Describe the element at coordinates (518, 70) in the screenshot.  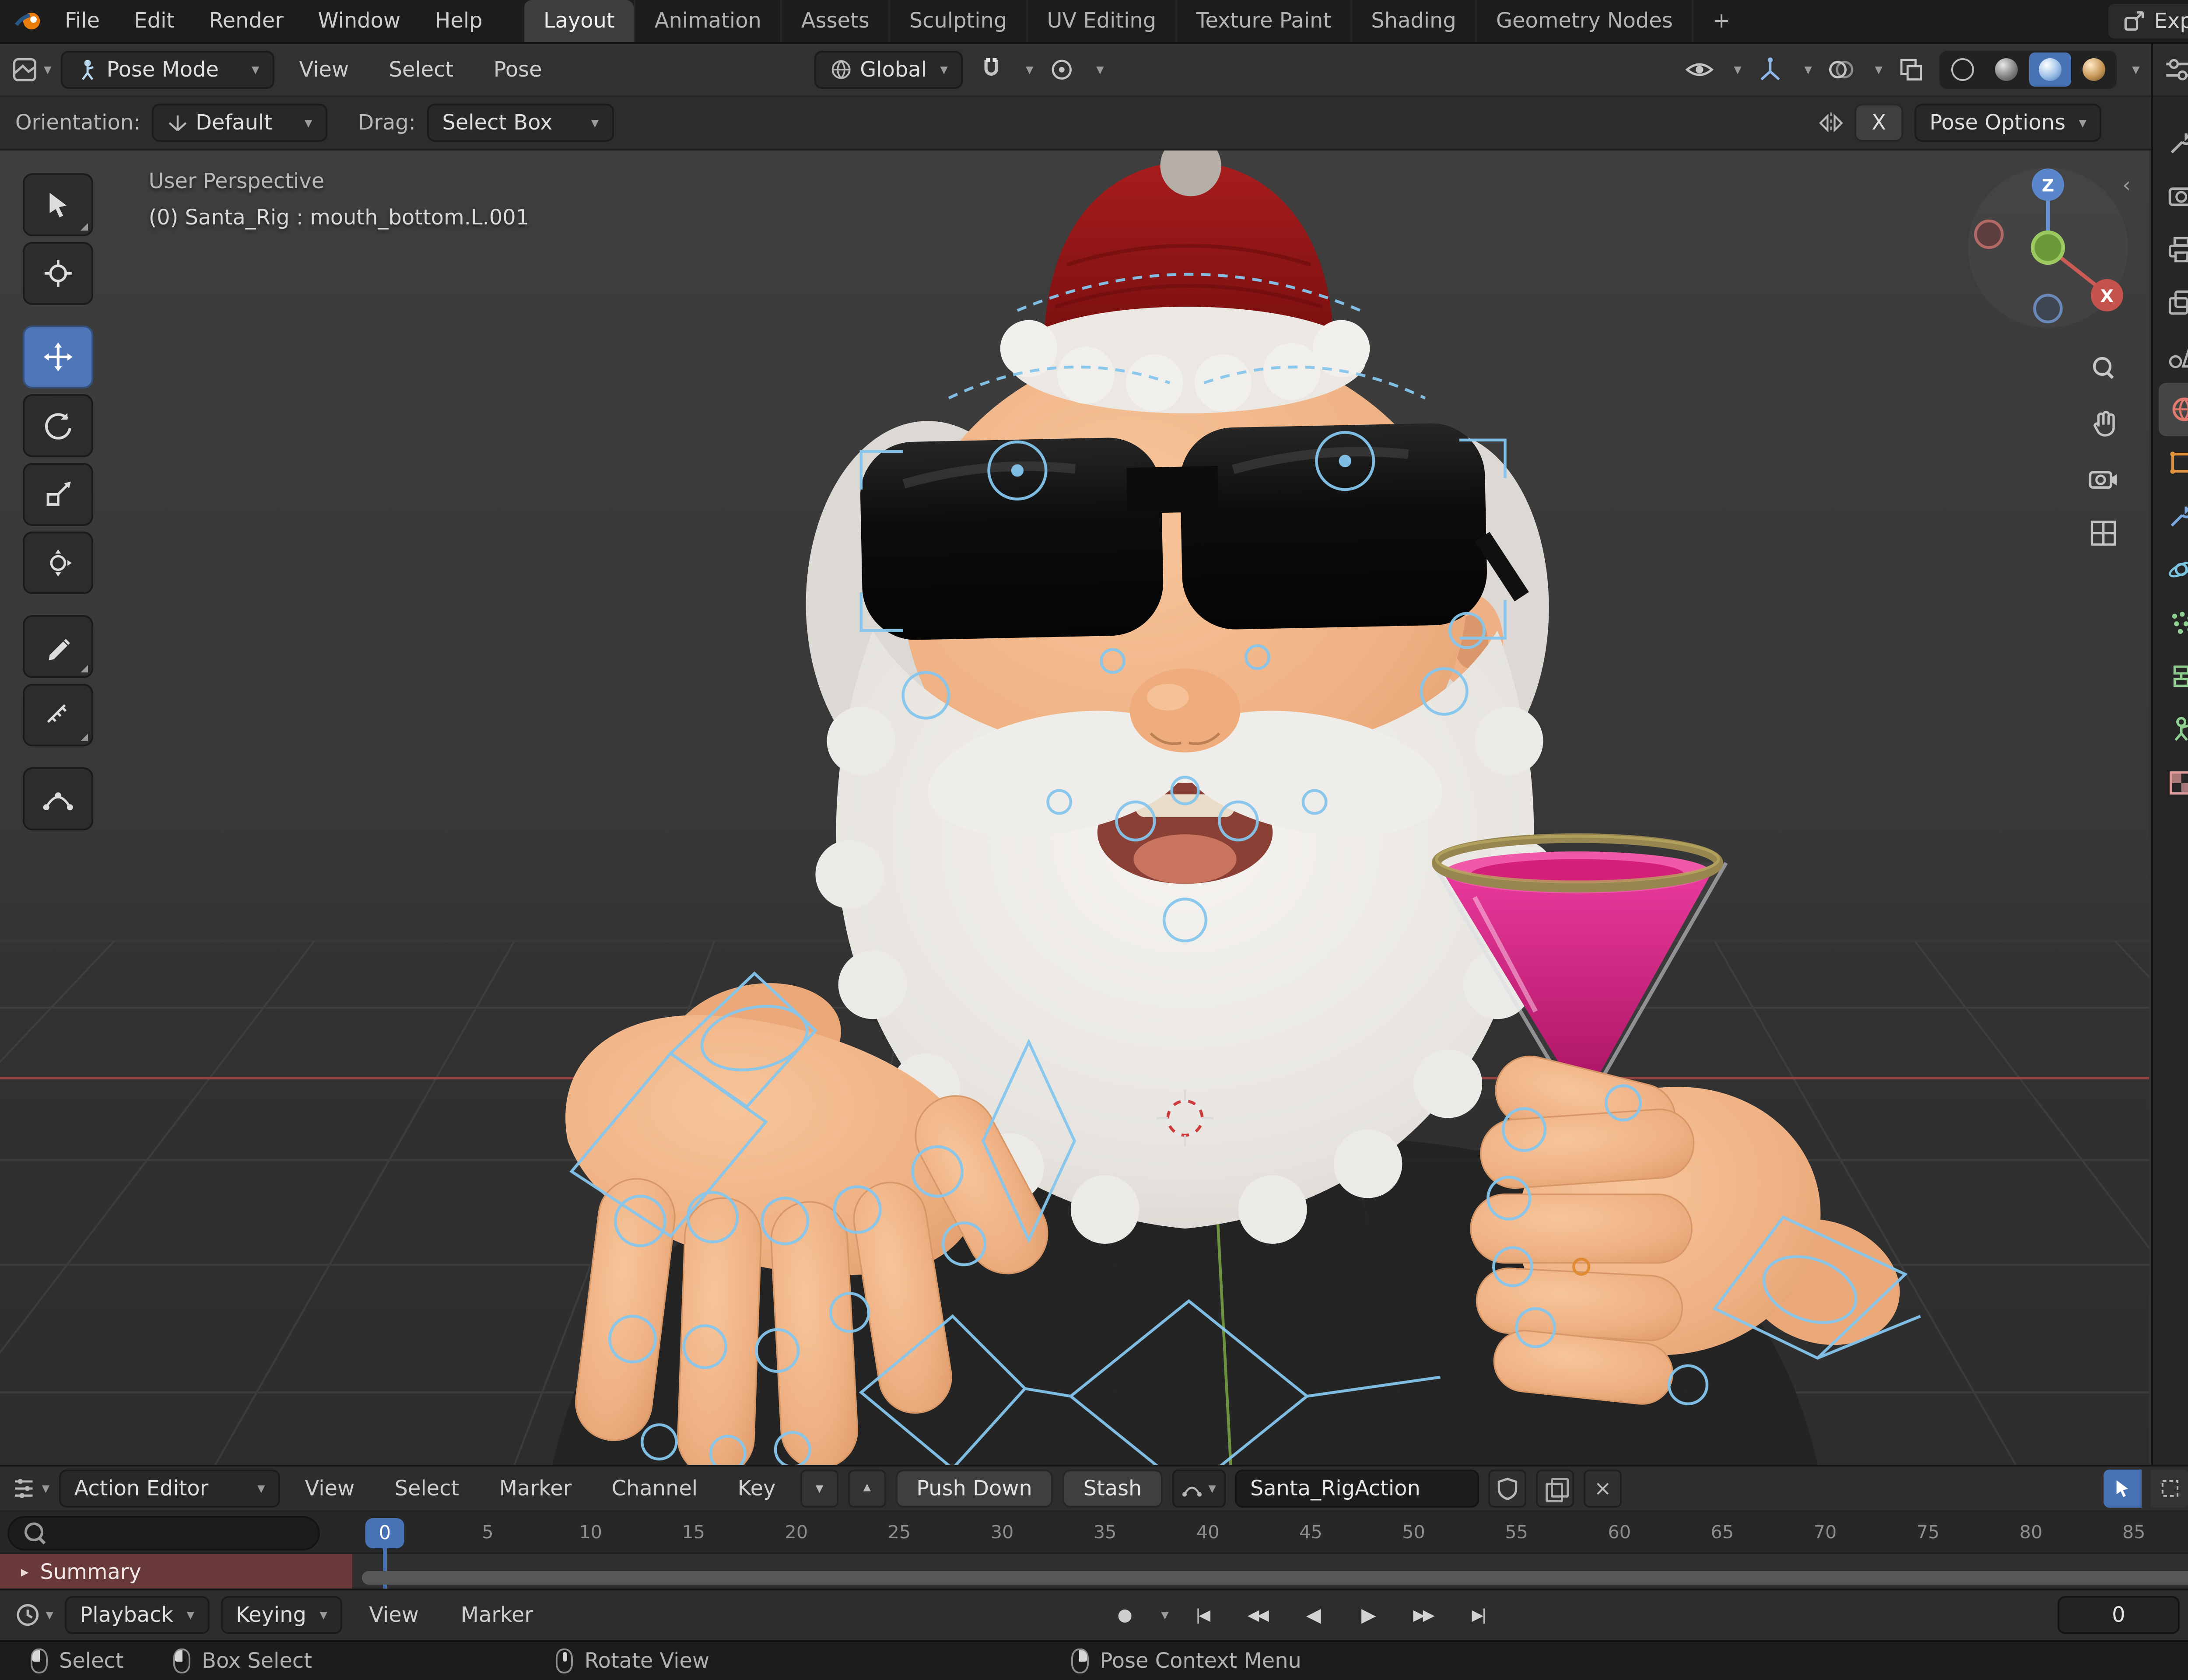
I see `menu-pose: Pose` at that location.